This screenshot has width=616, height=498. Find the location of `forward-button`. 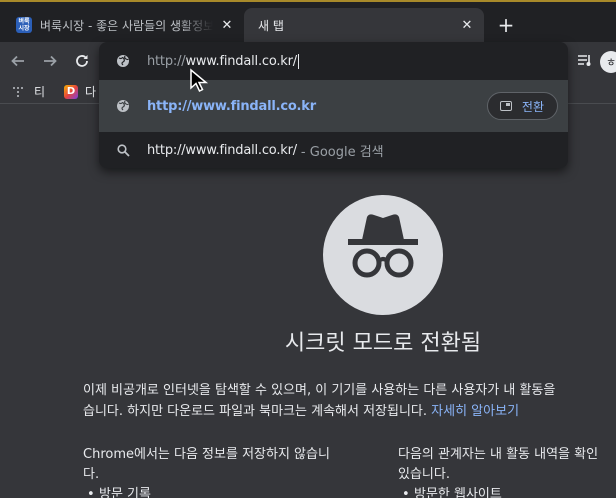

forward-button is located at coordinates (50, 61).